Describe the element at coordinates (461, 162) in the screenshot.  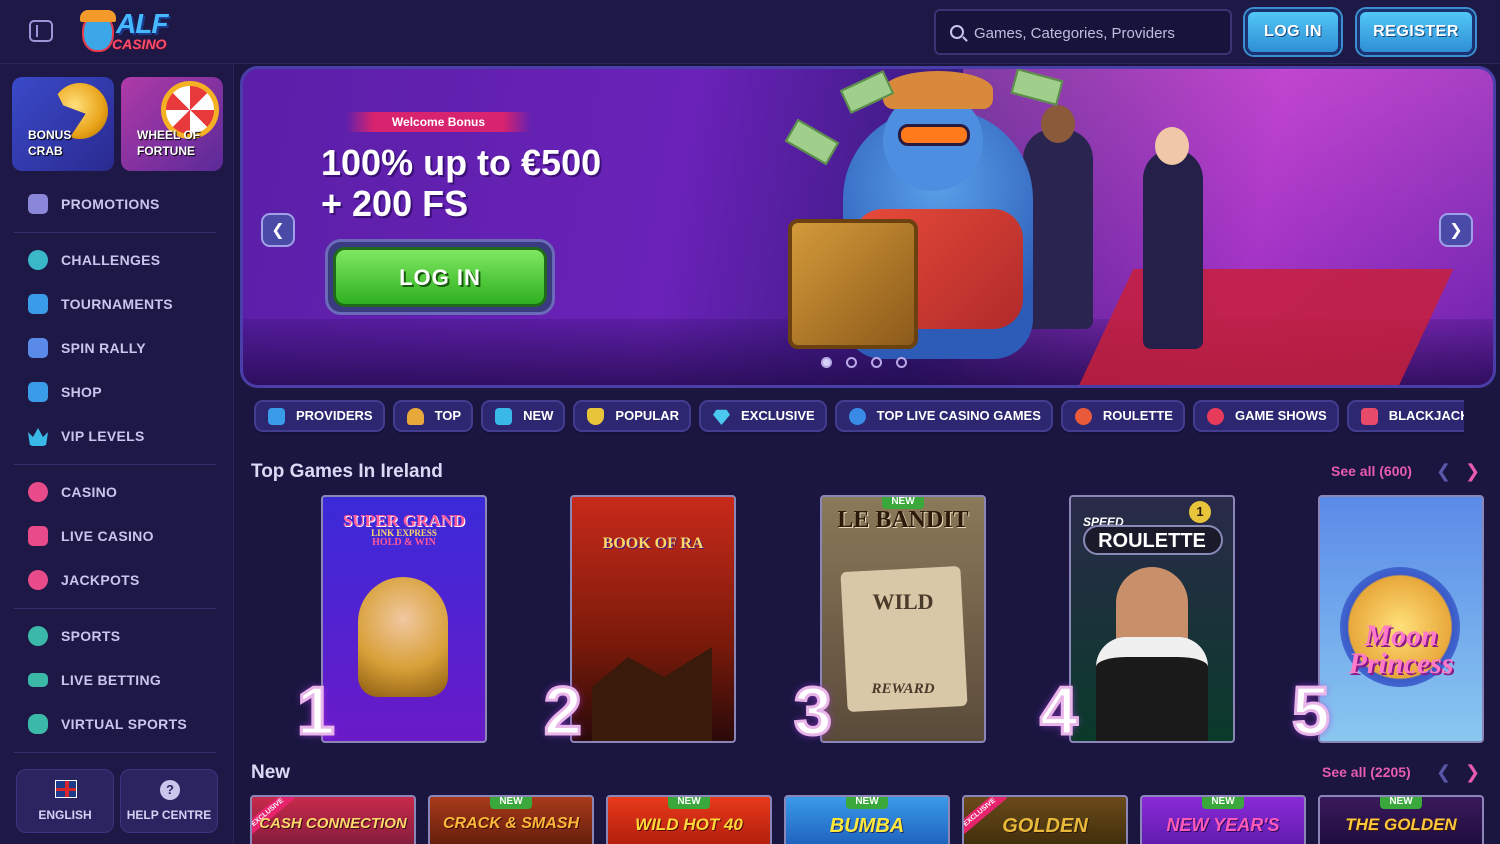
I see `headline-line-1: 100% up to €500` at that location.